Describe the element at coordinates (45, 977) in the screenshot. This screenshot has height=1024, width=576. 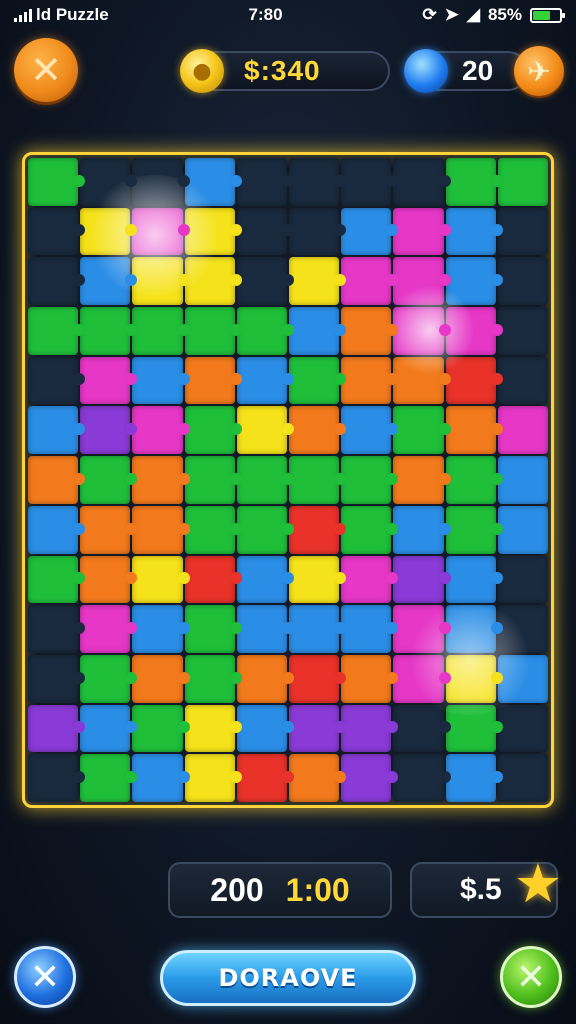
I see `cancel-button: ✕` at that location.